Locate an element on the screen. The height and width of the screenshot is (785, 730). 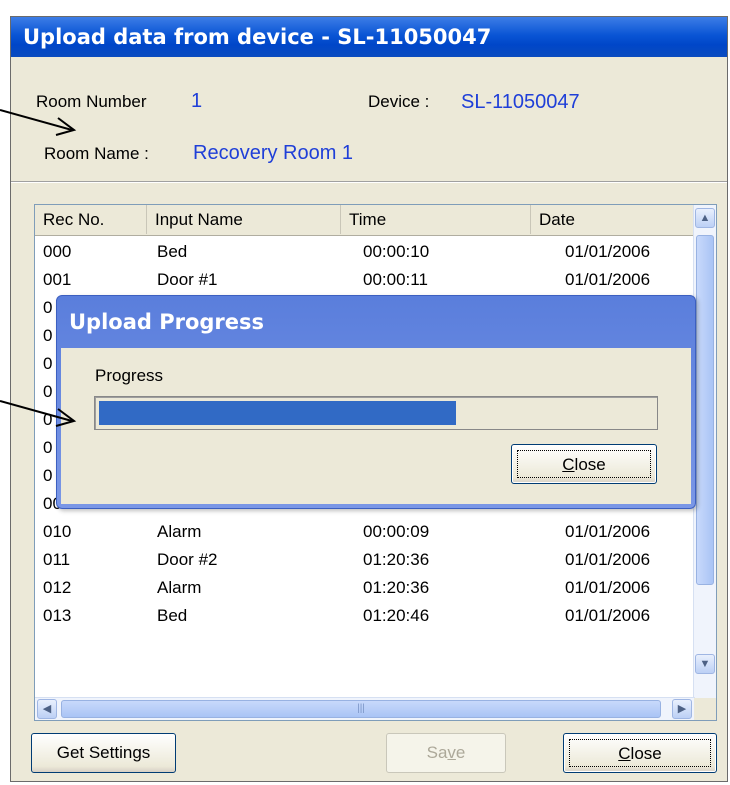
column-header-date: Date is located at coordinates (613, 219).